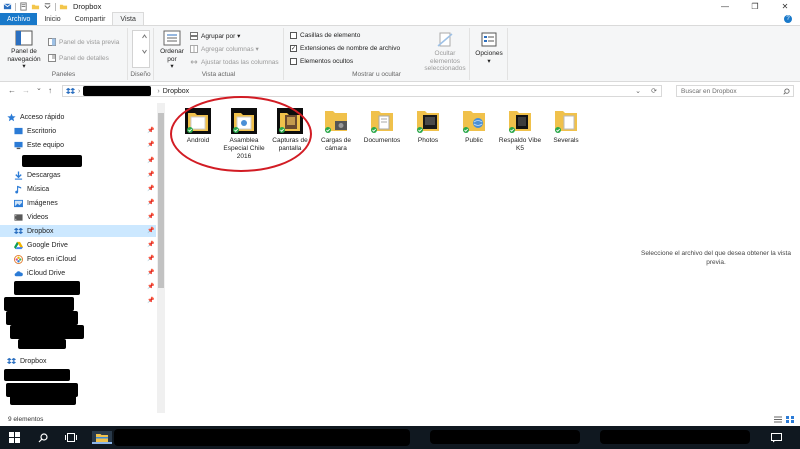  Describe the element at coordinates (11, 116) in the screenshot. I see `star-icon` at that location.